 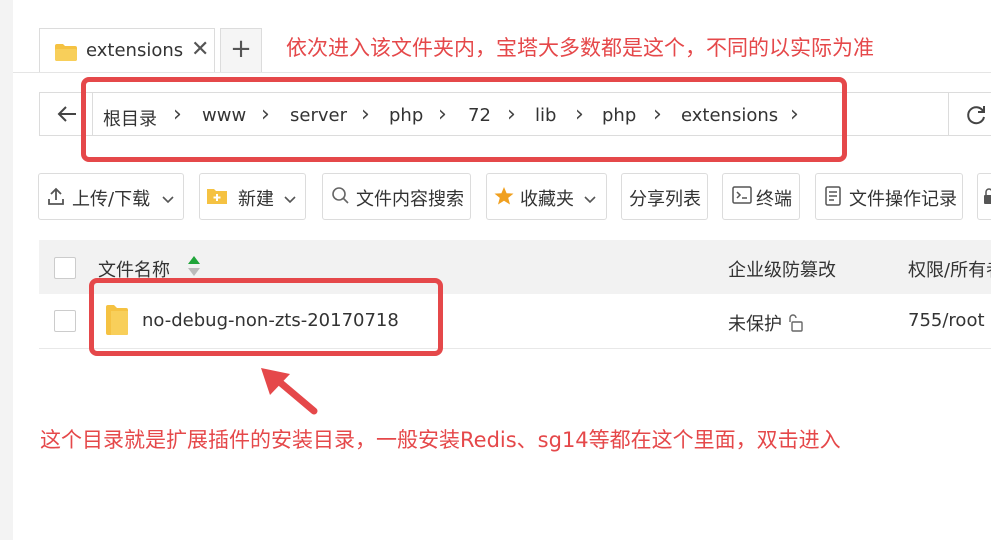 What do you see at coordinates (665, 199) in the screenshot?
I see `share-list-label: 分享列表` at bounding box center [665, 199].